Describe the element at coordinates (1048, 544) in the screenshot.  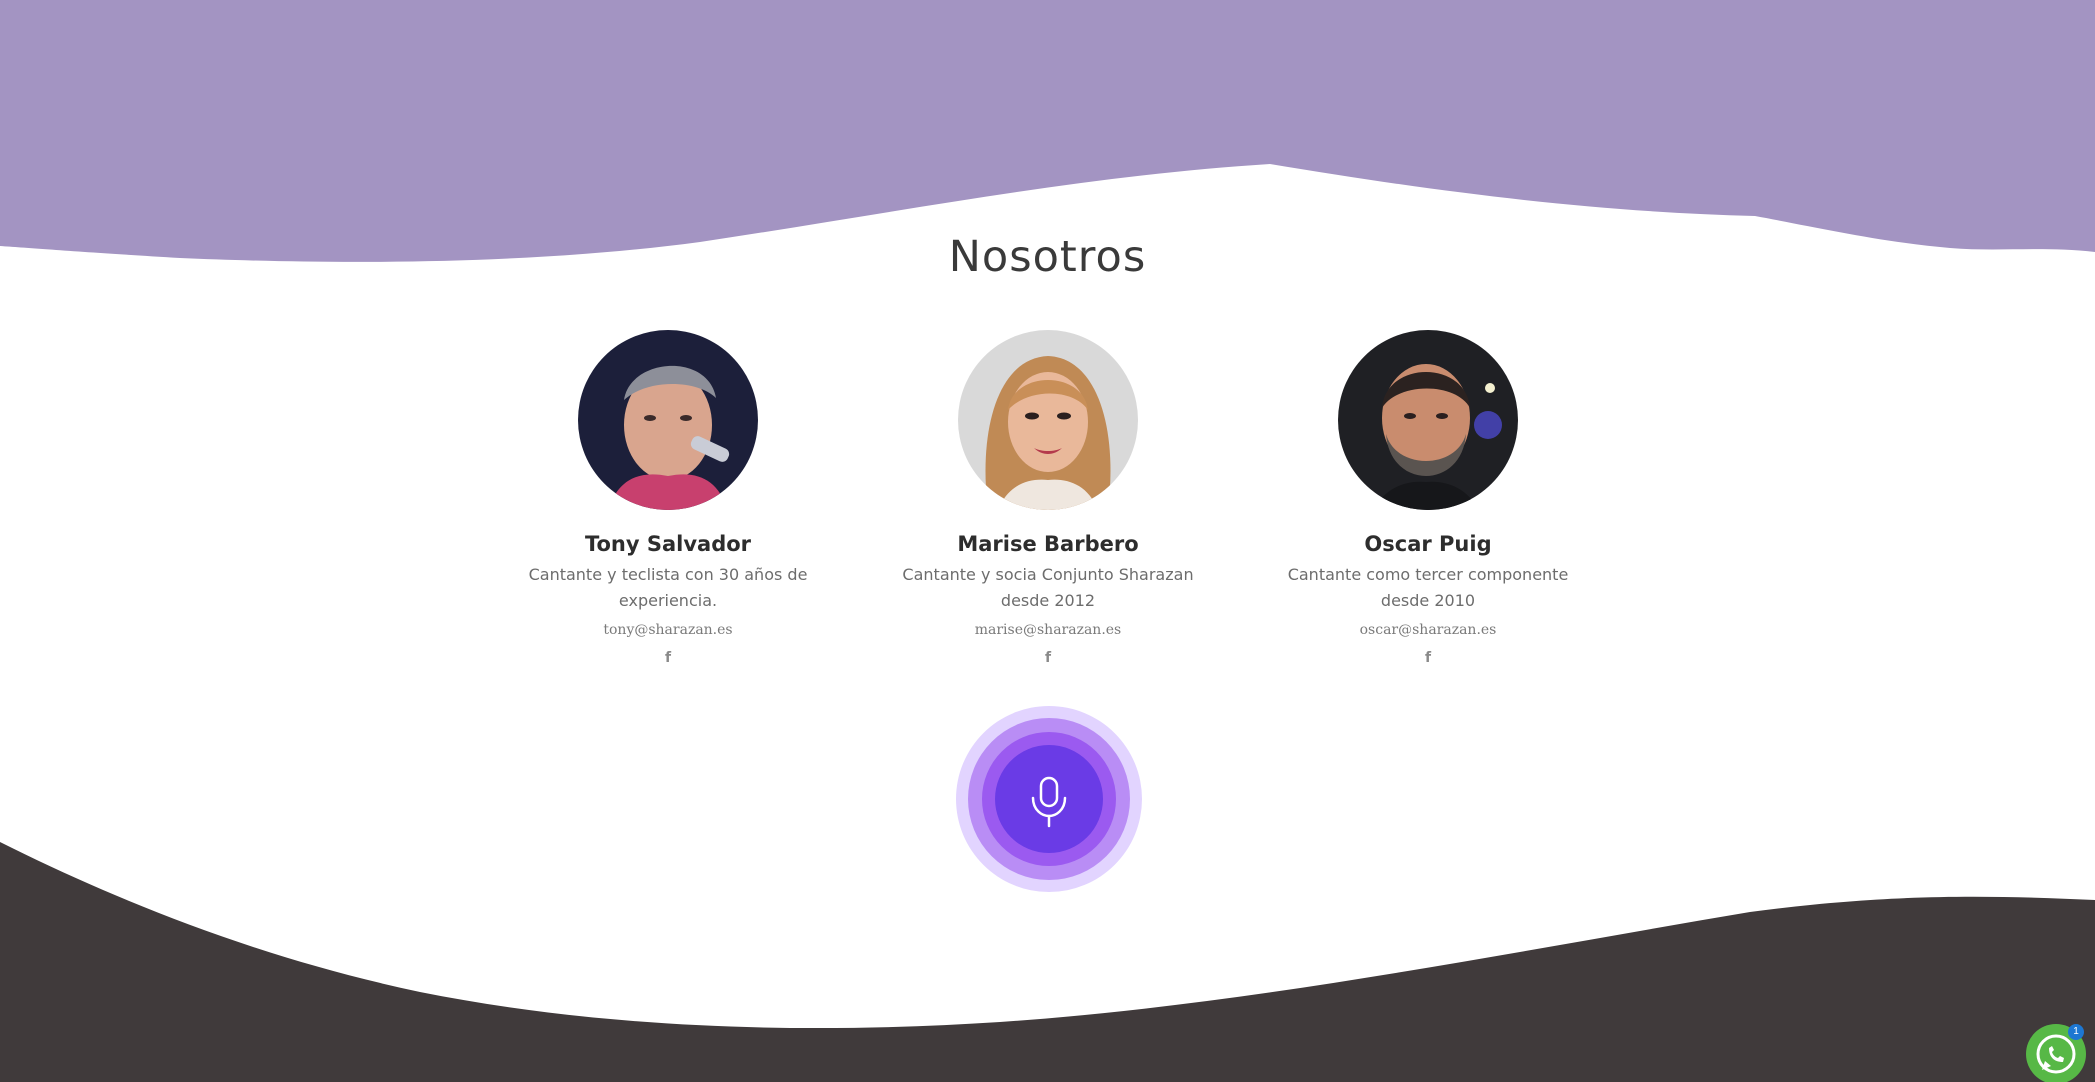
I see `member-name: Marise Barbero` at that location.